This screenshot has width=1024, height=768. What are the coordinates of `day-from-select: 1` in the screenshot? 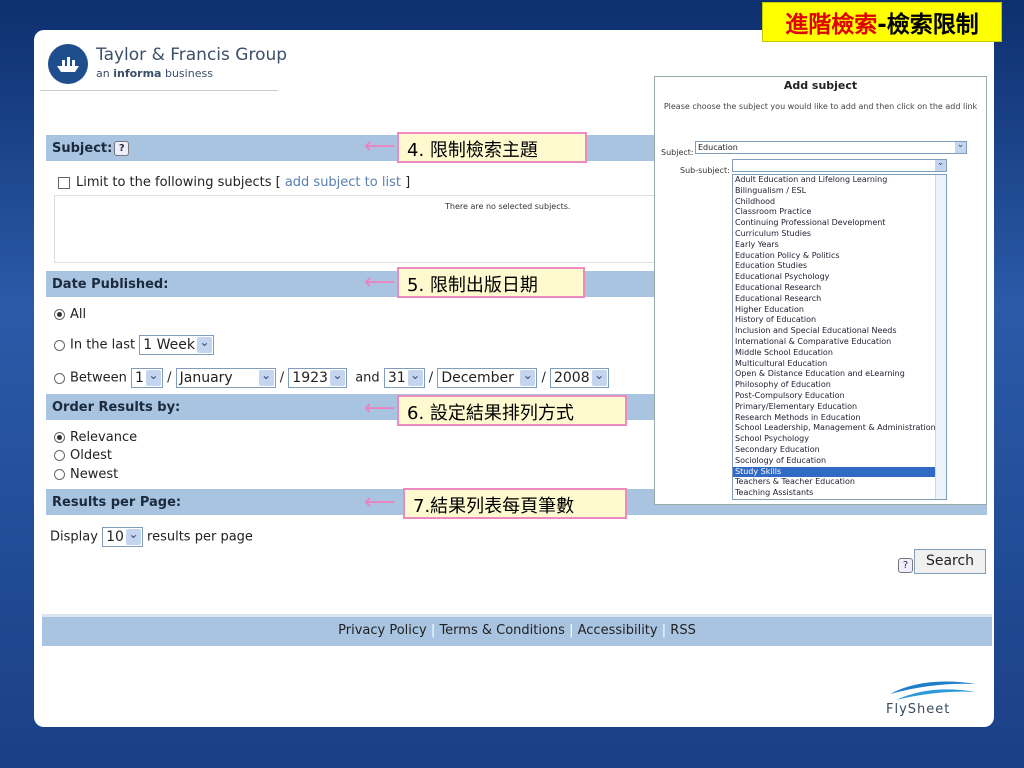 It's located at (147, 378).